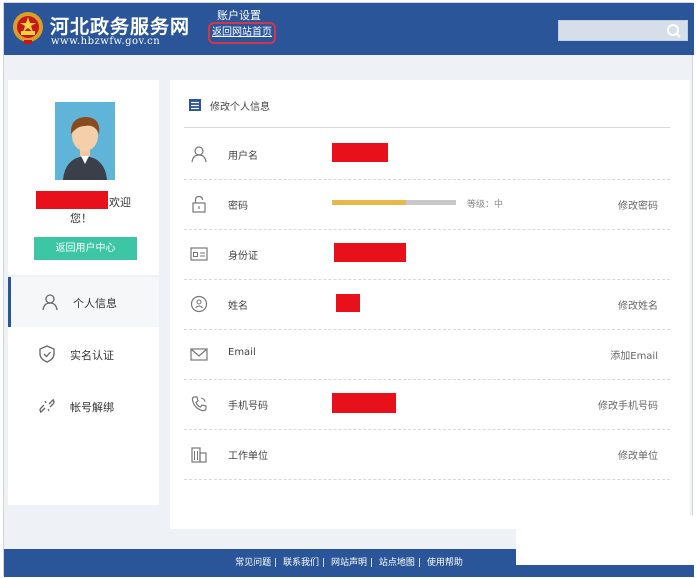 Image resolution: width=696 pixels, height=578 pixels. What do you see at coordinates (120, 27) in the screenshot?
I see `site-name: 河北政务服务网` at bounding box center [120, 27].